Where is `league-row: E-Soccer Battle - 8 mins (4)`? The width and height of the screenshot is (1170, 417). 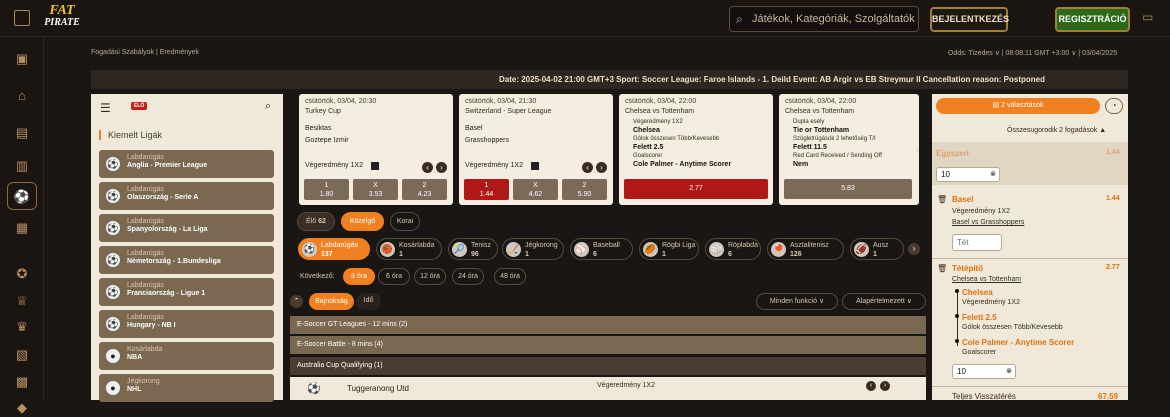
league-row: E-Soccer Battle - 8 mins (4) is located at coordinates (608, 345).